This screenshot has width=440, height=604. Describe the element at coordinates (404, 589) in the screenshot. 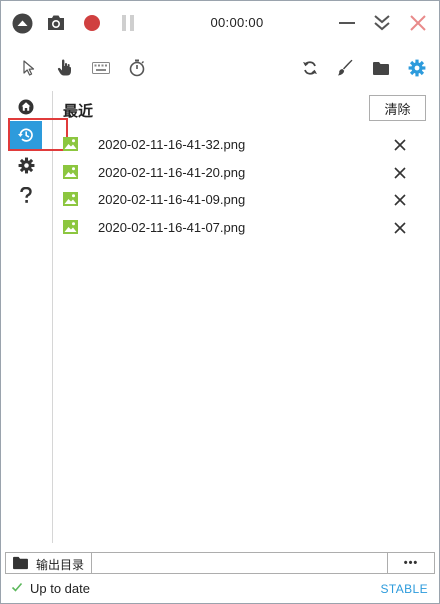

I see `release-channel: STABLE` at that location.